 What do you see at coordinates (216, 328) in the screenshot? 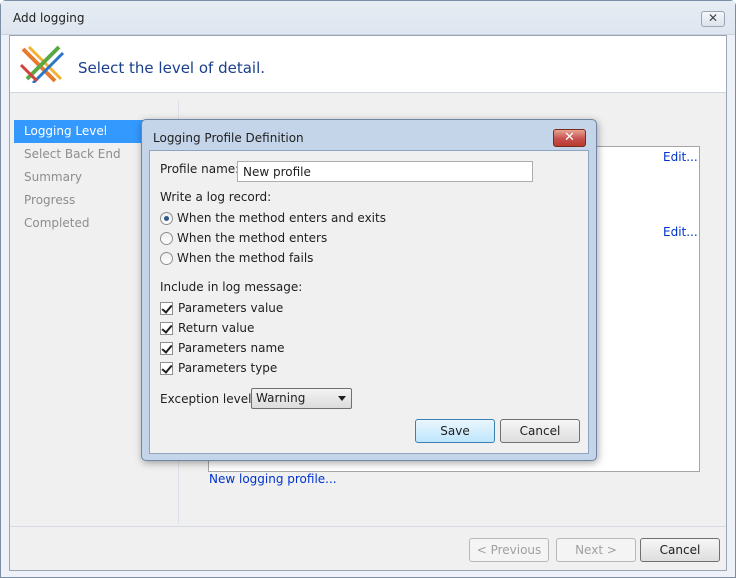
I see `checkbox-label: Return value` at bounding box center [216, 328].